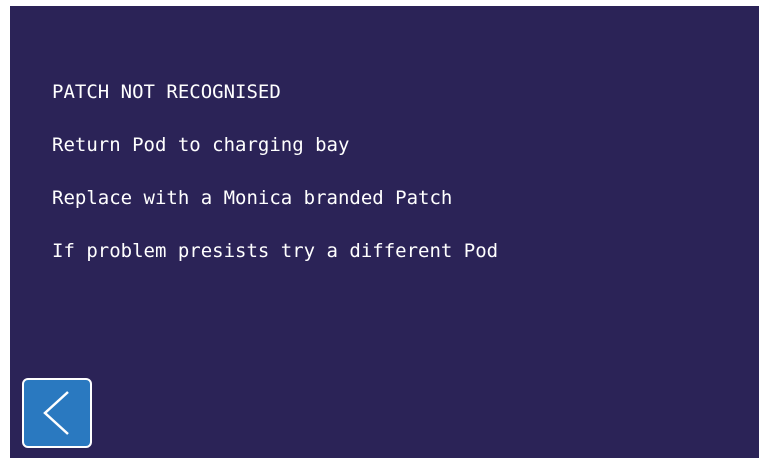 The width and height of the screenshot is (759, 458). What do you see at coordinates (275, 251) in the screenshot?
I see `instruction-try-different-pod: If problem presists try a different Pod` at bounding box center [275, 251].